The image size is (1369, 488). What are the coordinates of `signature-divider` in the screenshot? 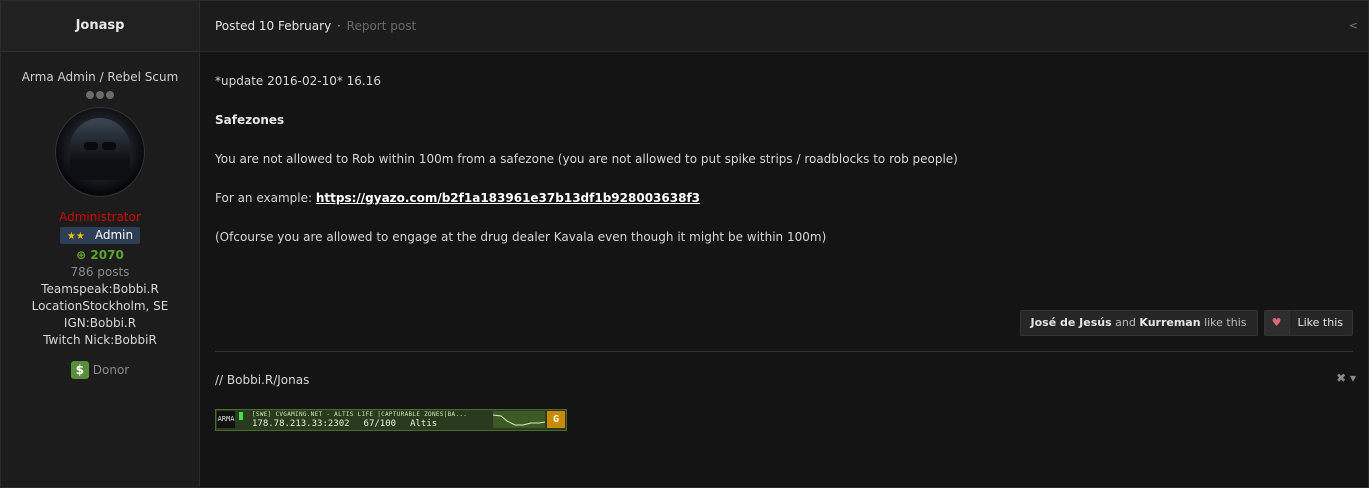 It's located at (784, 351).